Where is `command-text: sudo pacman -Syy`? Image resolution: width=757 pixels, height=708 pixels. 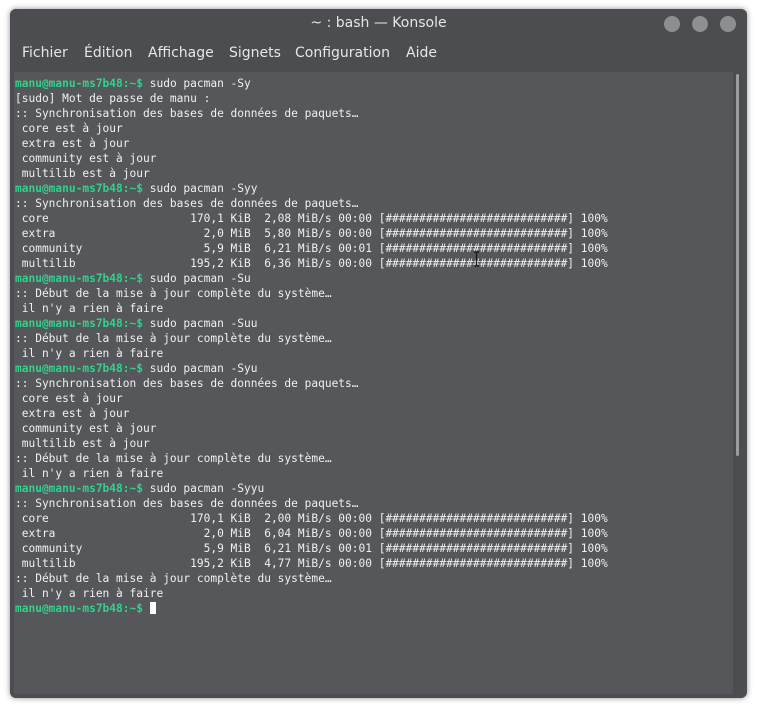
command-text: sudo pacman -Syy is located at coordinates (200, 188).